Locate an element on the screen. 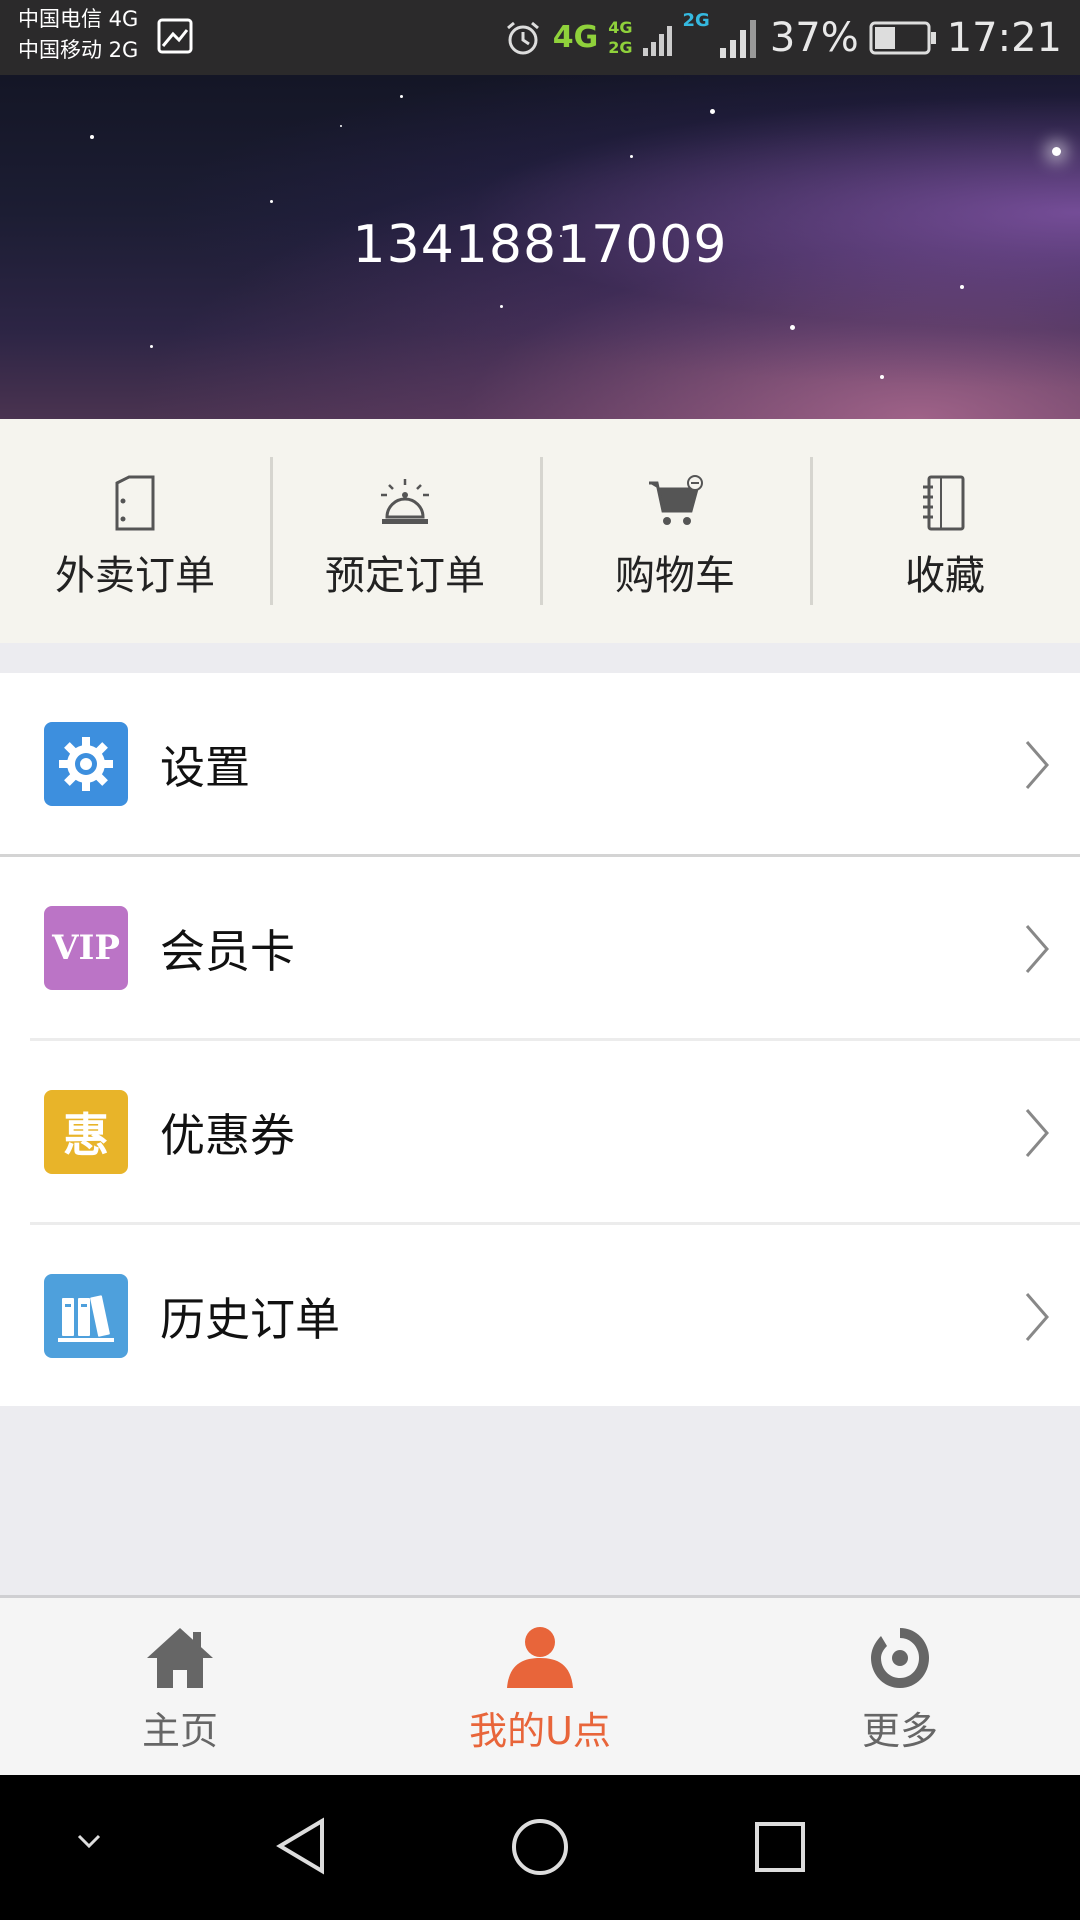  network-2g-label: 2G is located at coordinates (696, 20).